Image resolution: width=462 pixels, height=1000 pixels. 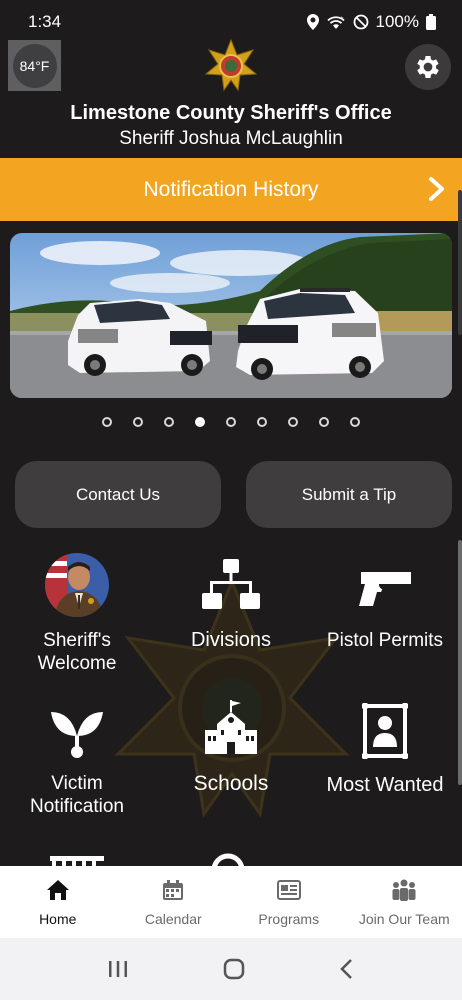 What do you see at coordinates (312, 22) in the screenshot?
I see `location-icon` at bounding box center [312, 22].